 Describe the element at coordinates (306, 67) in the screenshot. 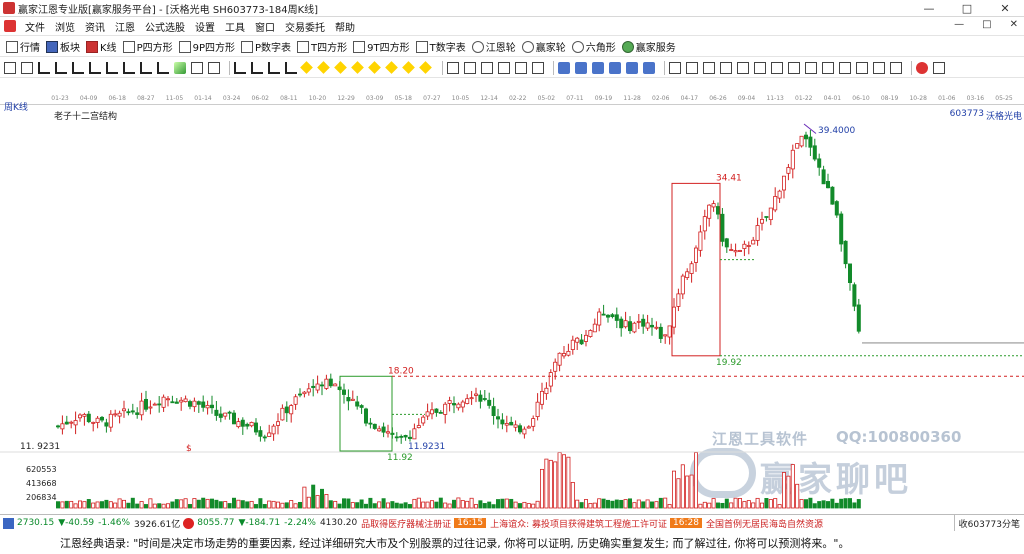

I see `draw-tool-18-icon` at that location.